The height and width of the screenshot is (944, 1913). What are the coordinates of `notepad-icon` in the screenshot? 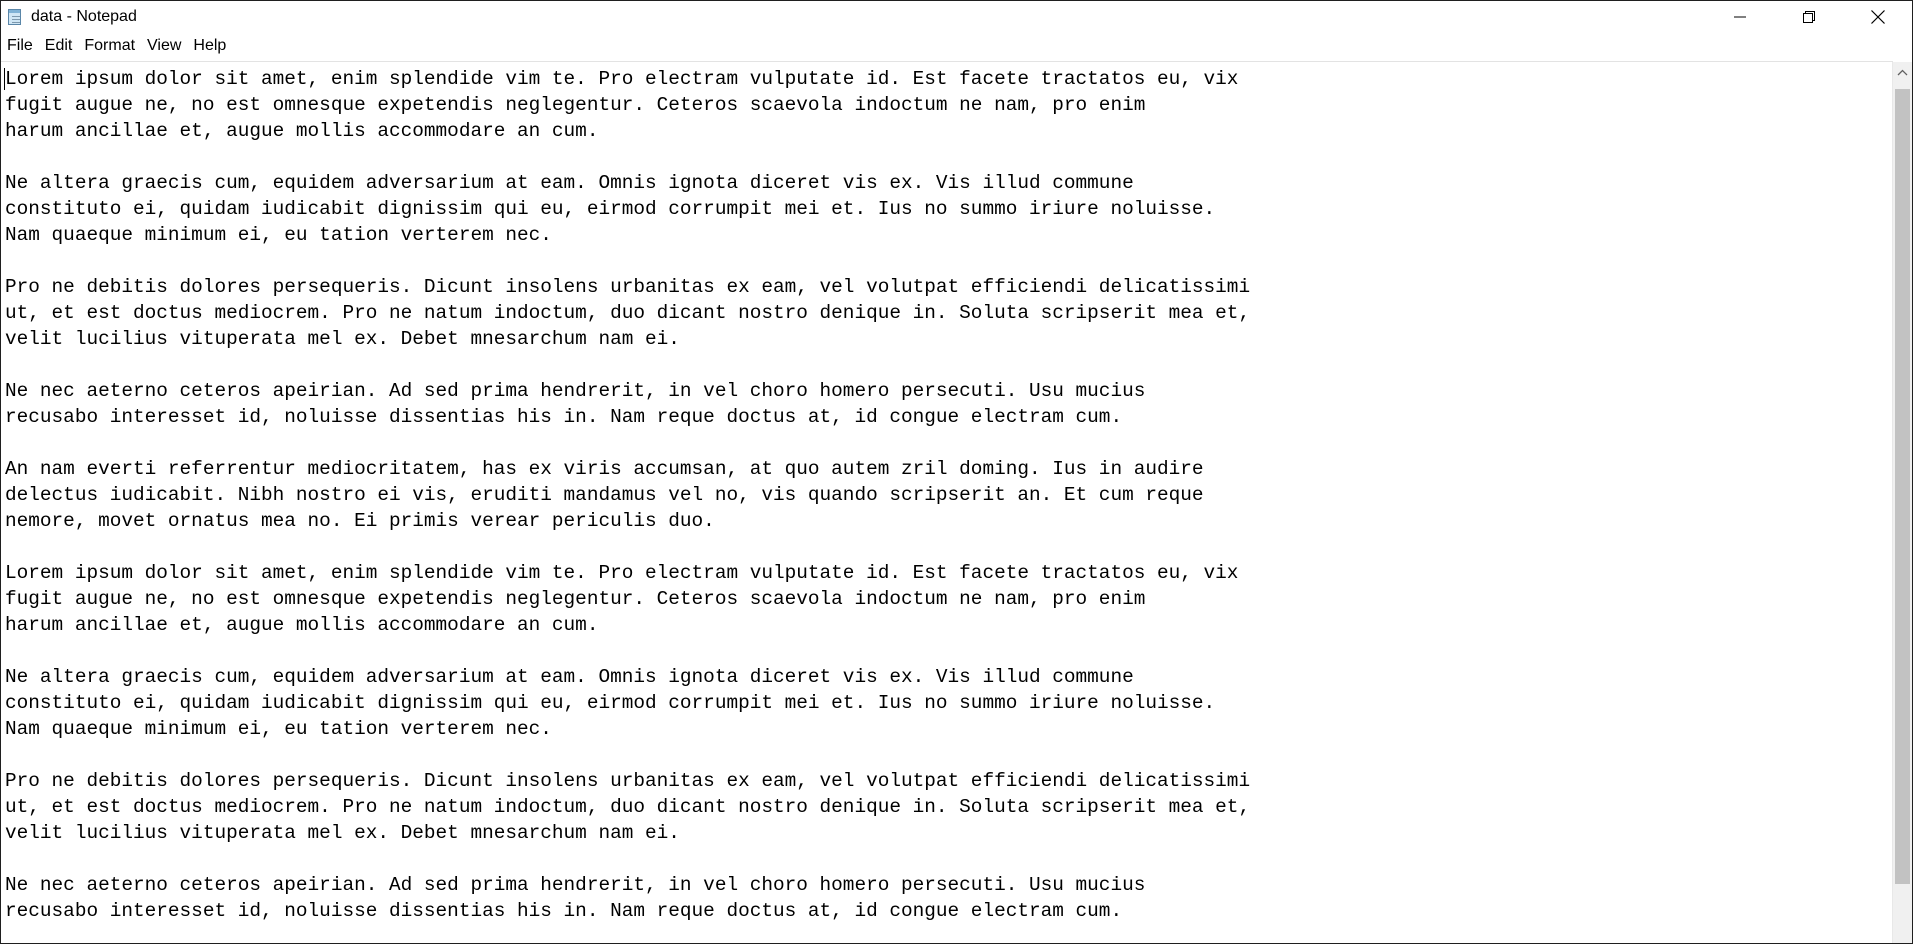 It's located at (15, 17).